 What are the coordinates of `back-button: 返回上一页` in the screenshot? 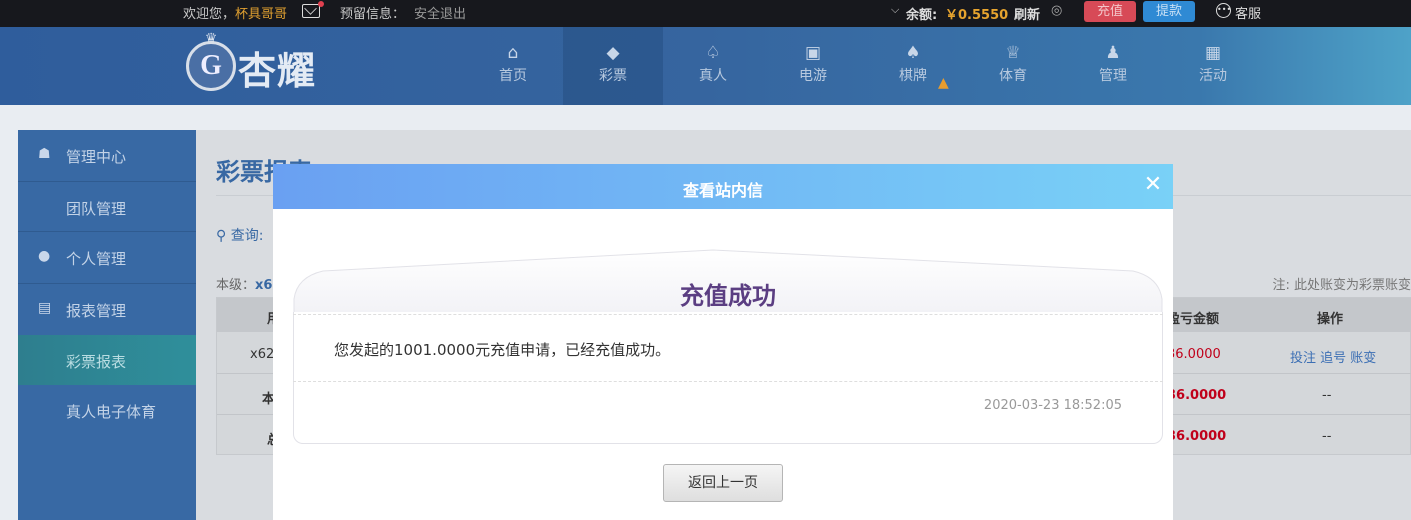 It's located at (723, 483).